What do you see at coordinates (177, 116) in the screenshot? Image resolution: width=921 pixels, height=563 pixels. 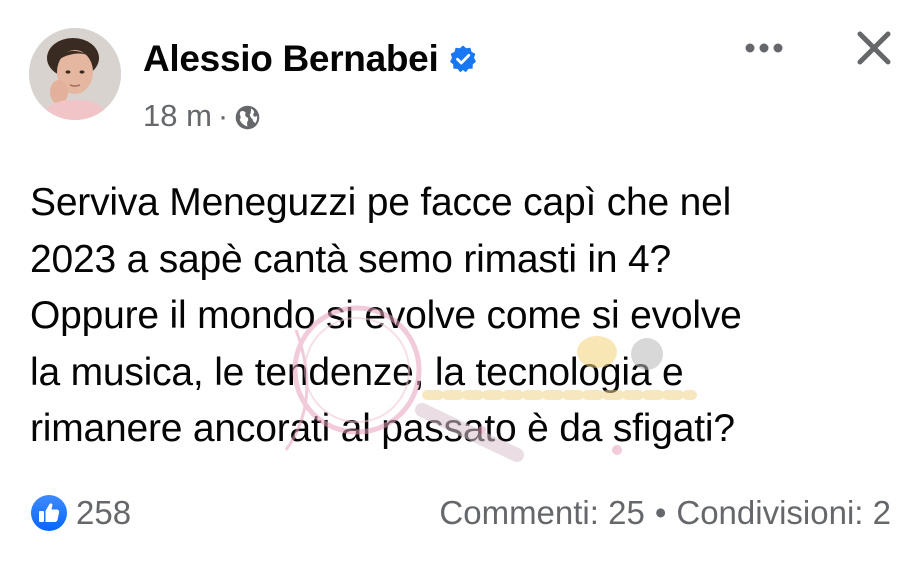 I see `post-timestamp: 18 m` at bounding box center [177, 116].